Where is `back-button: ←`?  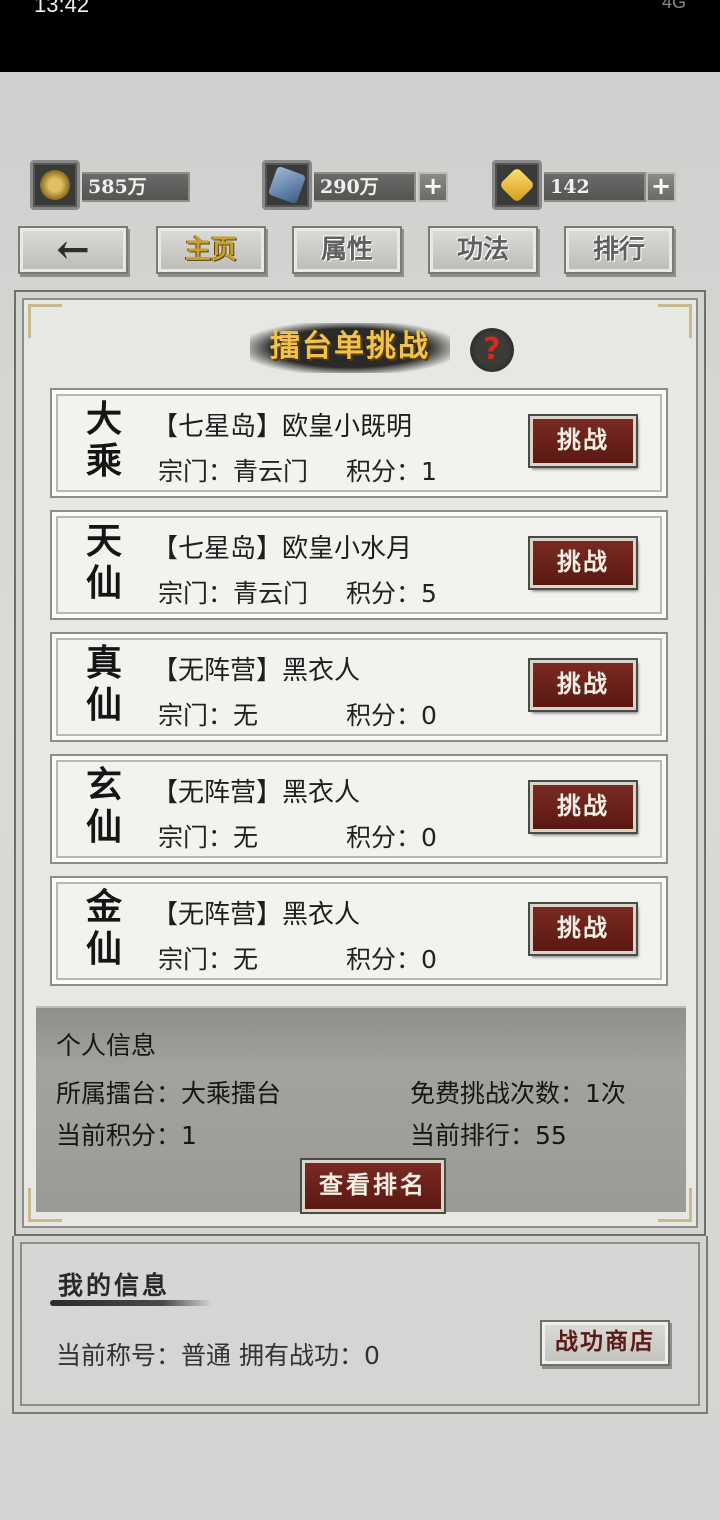
back-button: ← is located at coordinates (73, 250).